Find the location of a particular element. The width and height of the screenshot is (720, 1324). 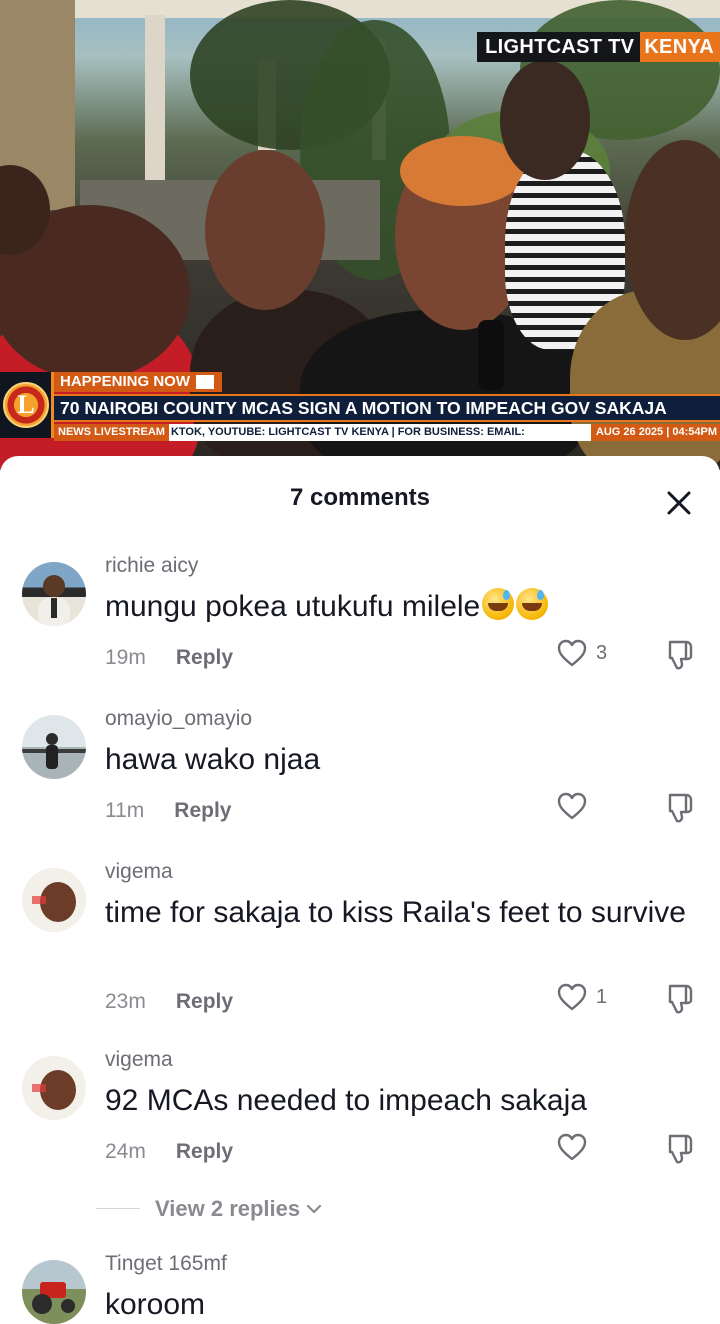

ticker-datetime: AUG 26 2025 | 04:54PM is located at coordinates (655, 432).